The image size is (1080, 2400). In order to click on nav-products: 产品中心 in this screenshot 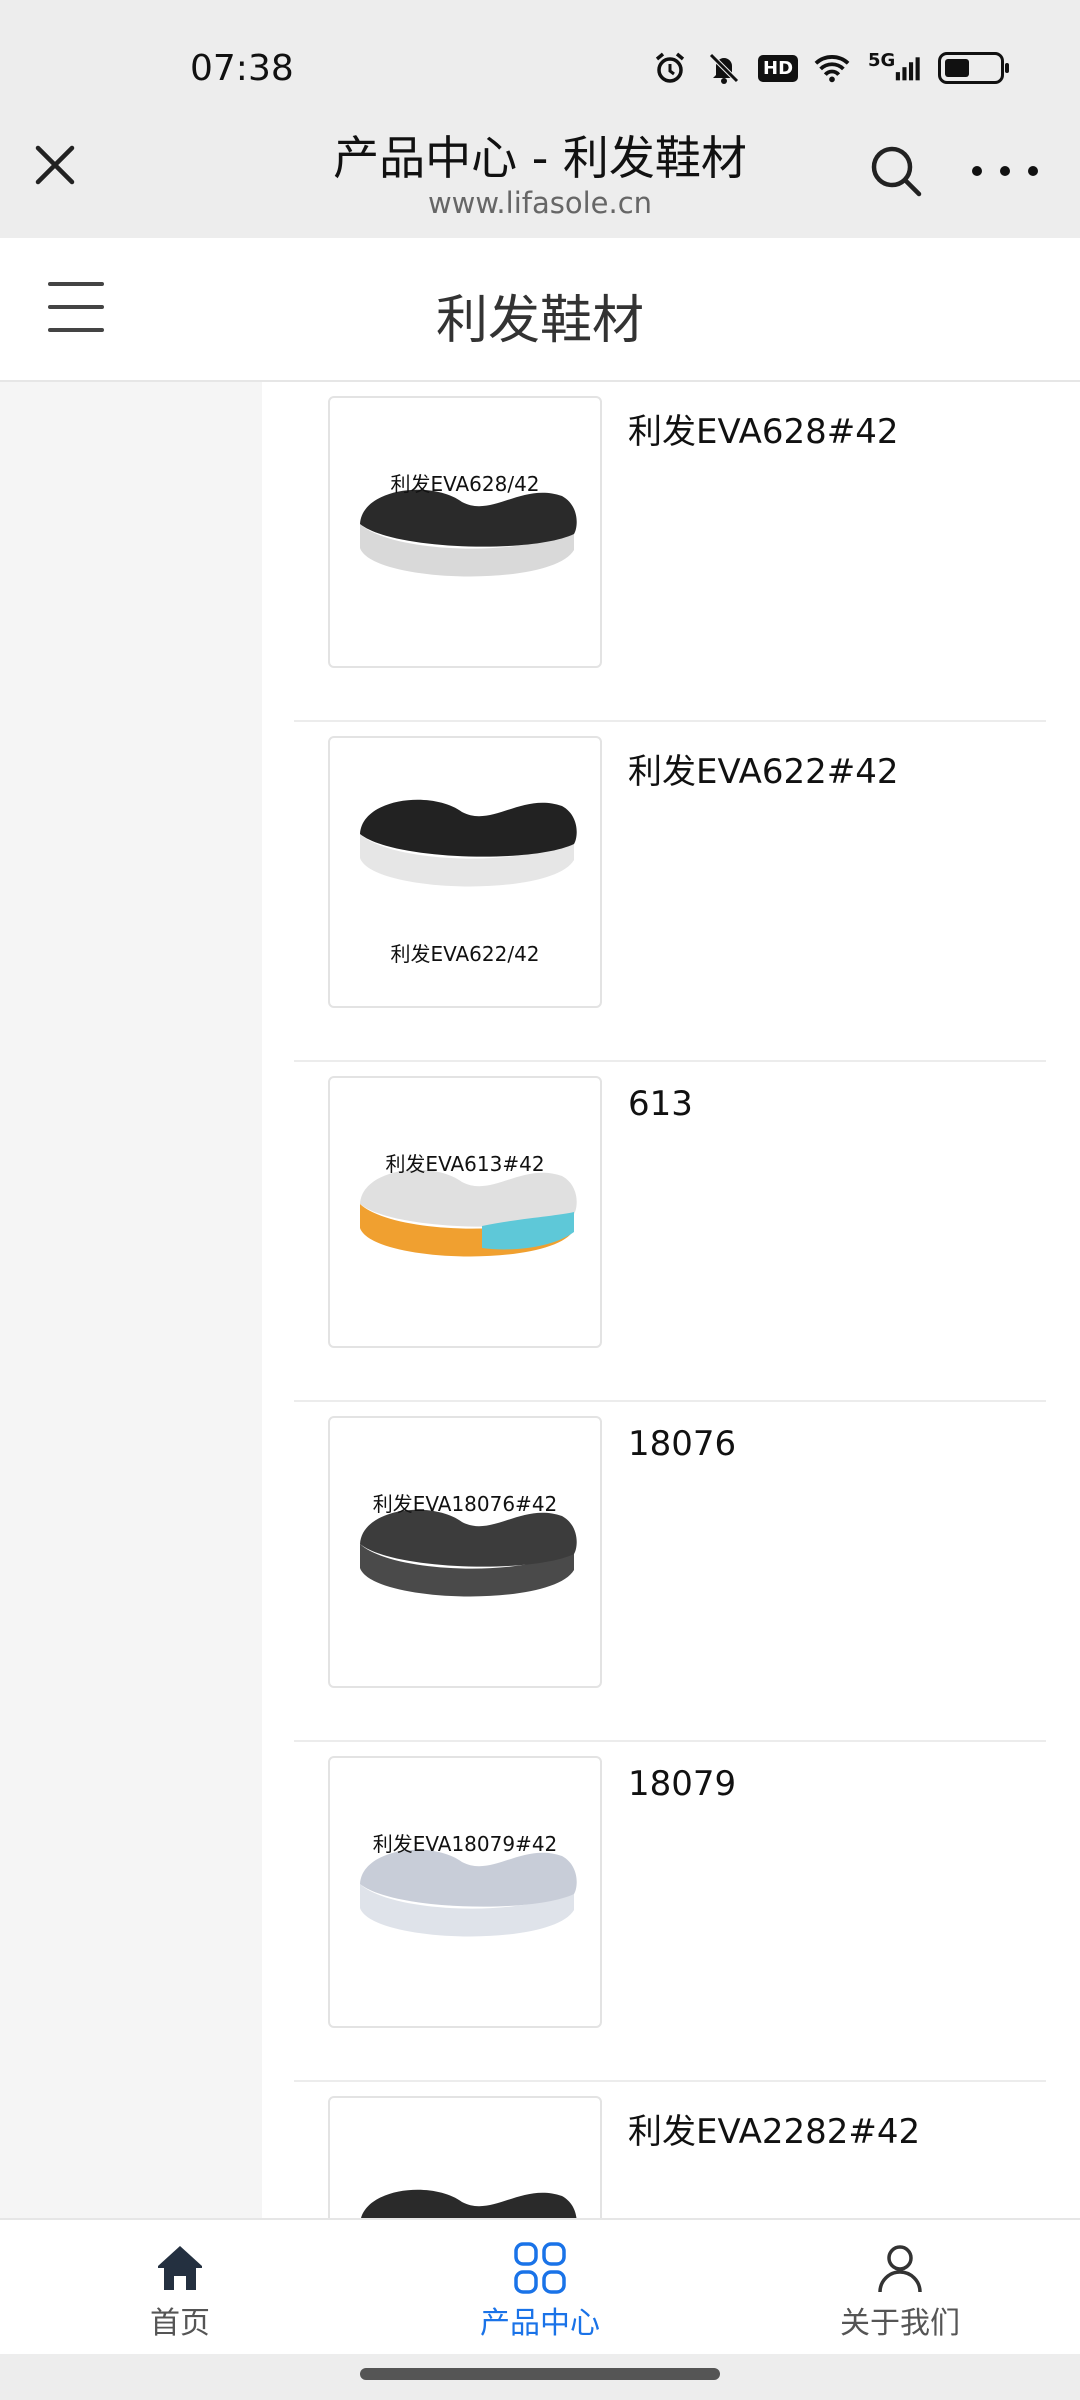, I will do `click(540, 2288)`.